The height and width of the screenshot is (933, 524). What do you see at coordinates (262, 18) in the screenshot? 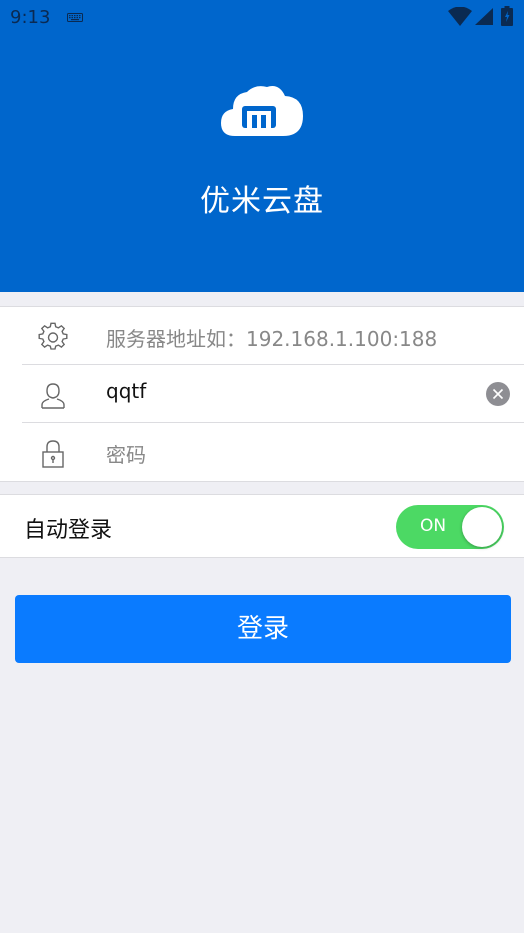
I see `status-bar: 9:13` at bounding box center [262, 18].